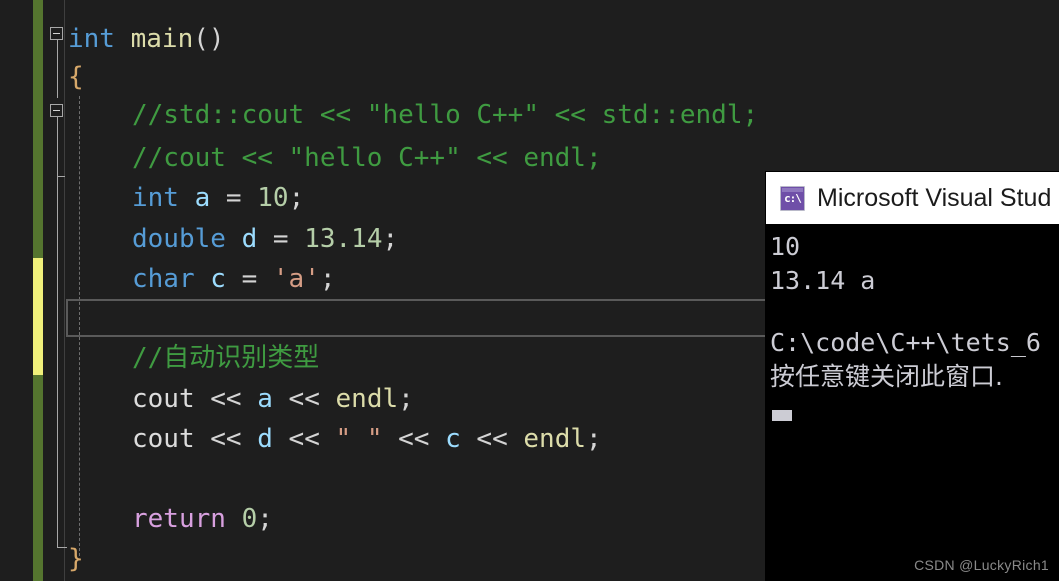 This screenshot has width=1059, height=581. What do you see at coordinates (162, 39) in the screenshot?
I see `code-token: main` at bounding box center [162, 39].